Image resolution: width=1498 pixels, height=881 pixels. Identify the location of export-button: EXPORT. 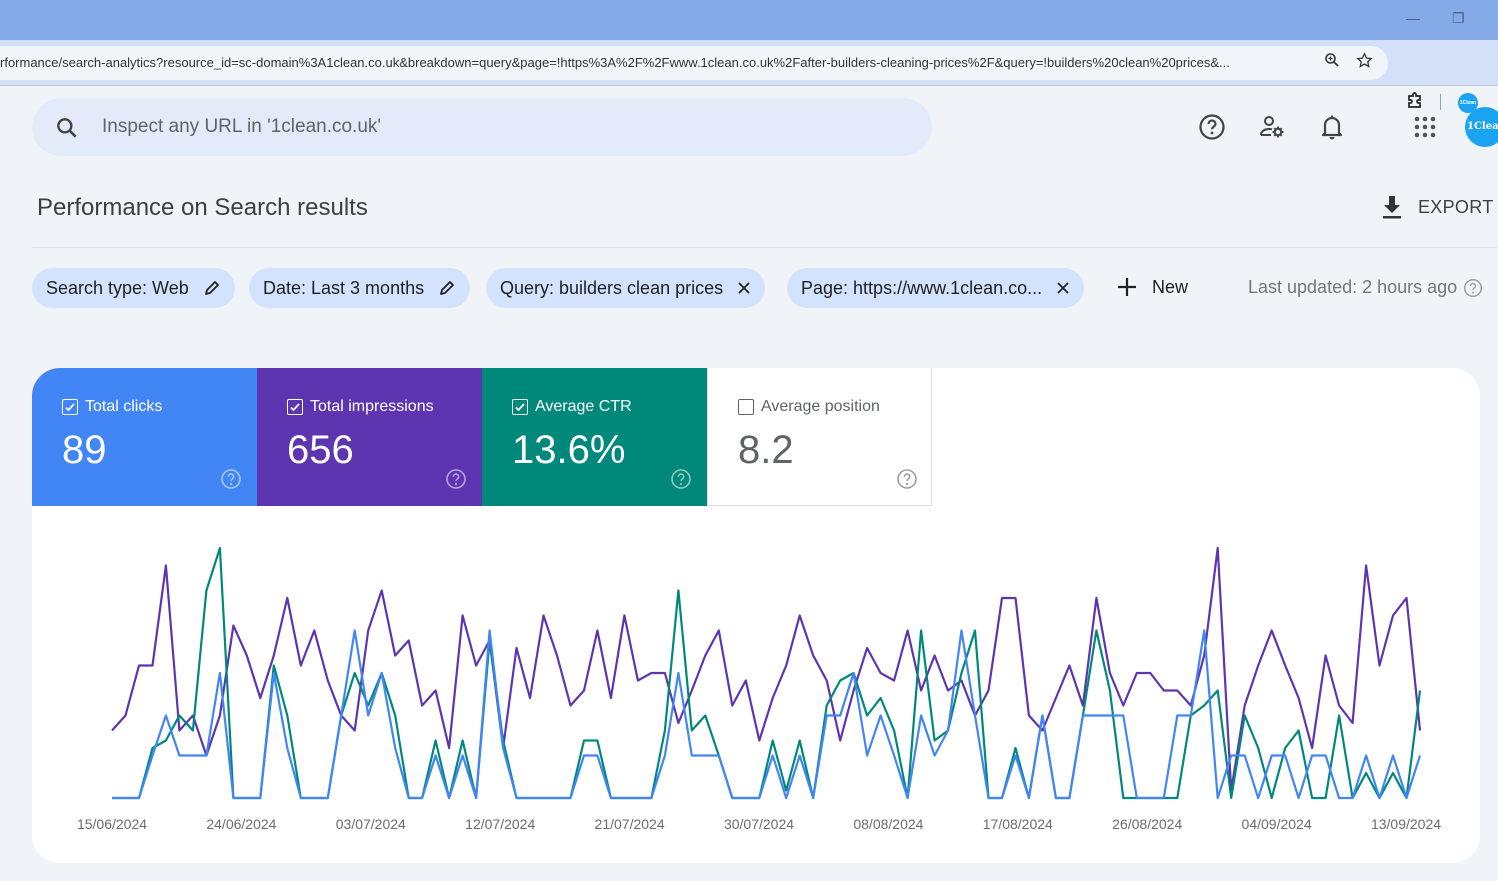
(1437, 207).